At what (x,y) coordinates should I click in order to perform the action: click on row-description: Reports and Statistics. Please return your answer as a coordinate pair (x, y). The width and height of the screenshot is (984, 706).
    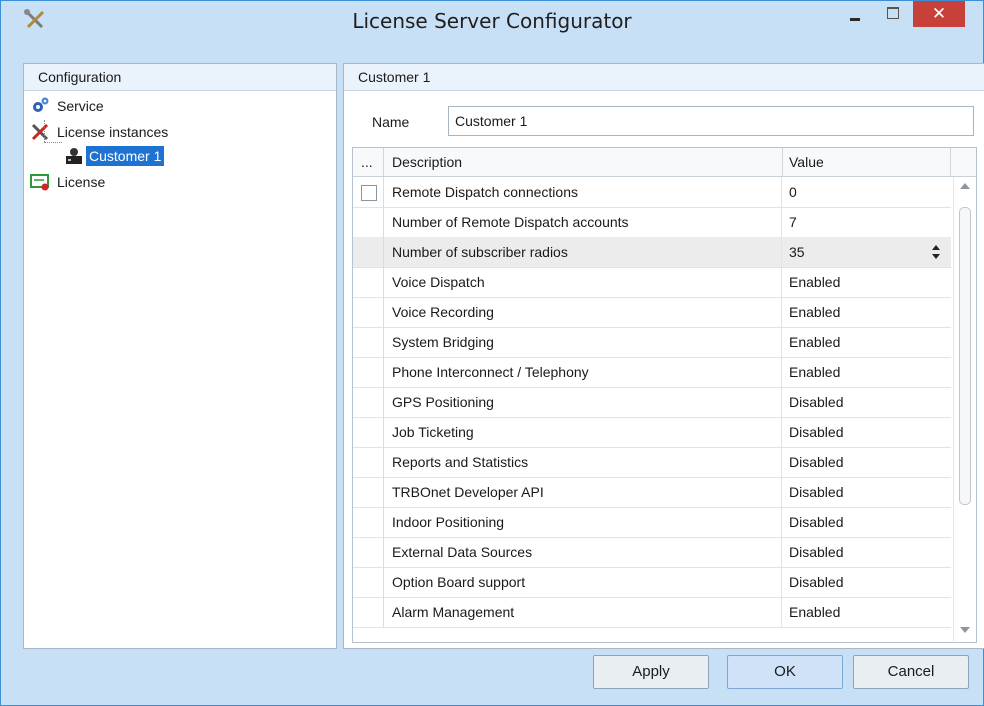
    Looking at the image, I should click on (583, 462).